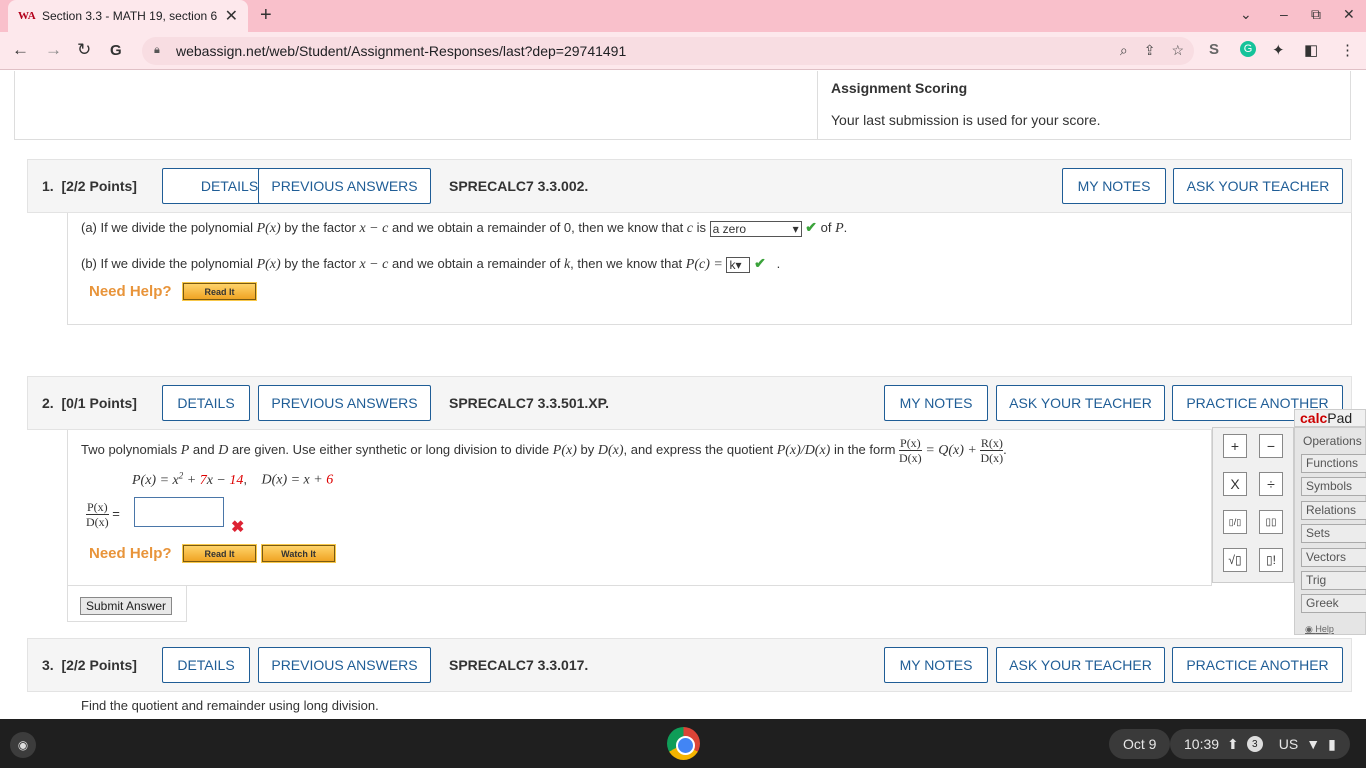  I want to click on q3-ask-teacher-button: ASK YOUR TEACHER, so click(1080, 665).